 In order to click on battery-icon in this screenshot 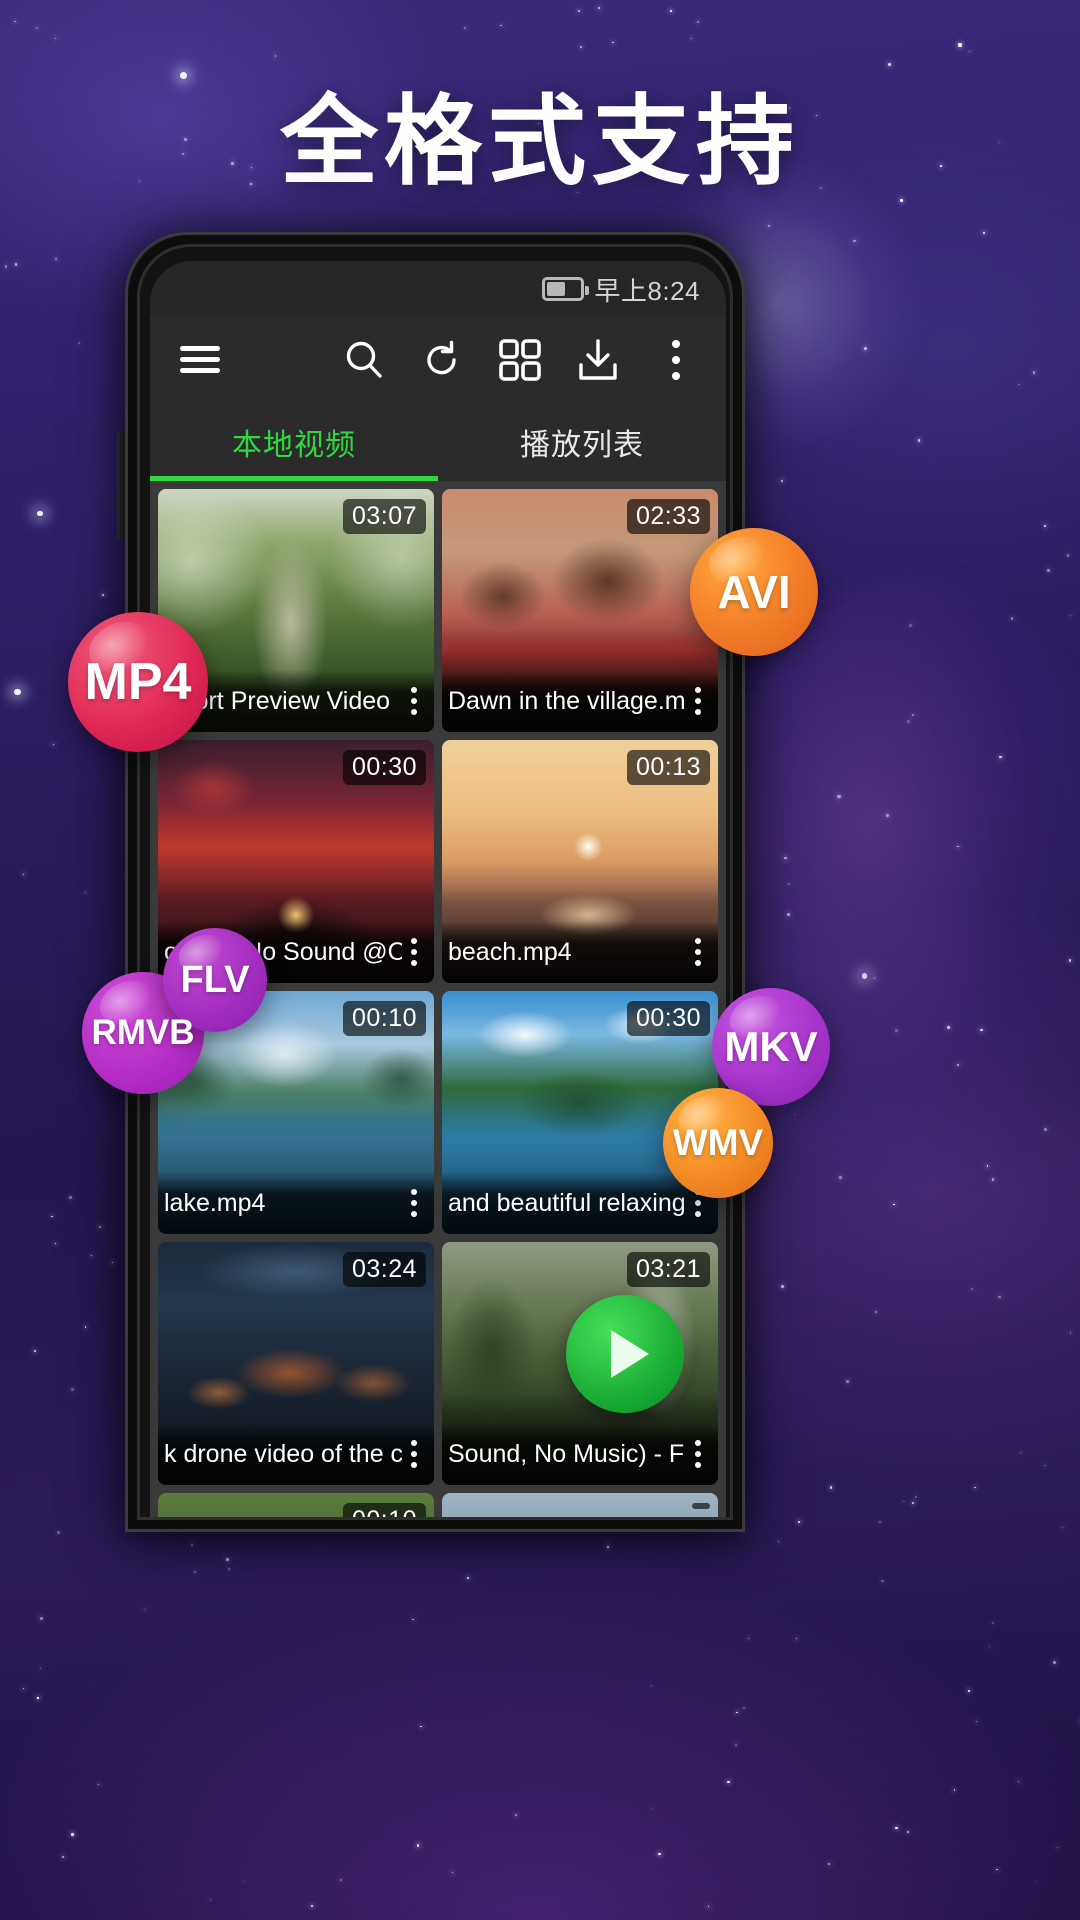, I will do `click(566, 289)`.